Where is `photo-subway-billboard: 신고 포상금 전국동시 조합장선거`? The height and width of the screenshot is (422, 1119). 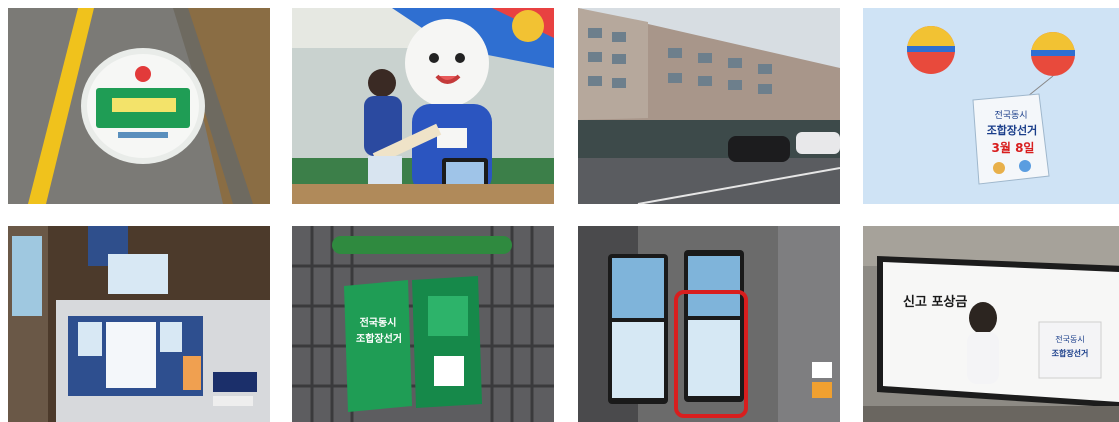 photo-subway-billboard: 신고 포상금 전국동시 조합장선거 is located at coordinates (991, 324).